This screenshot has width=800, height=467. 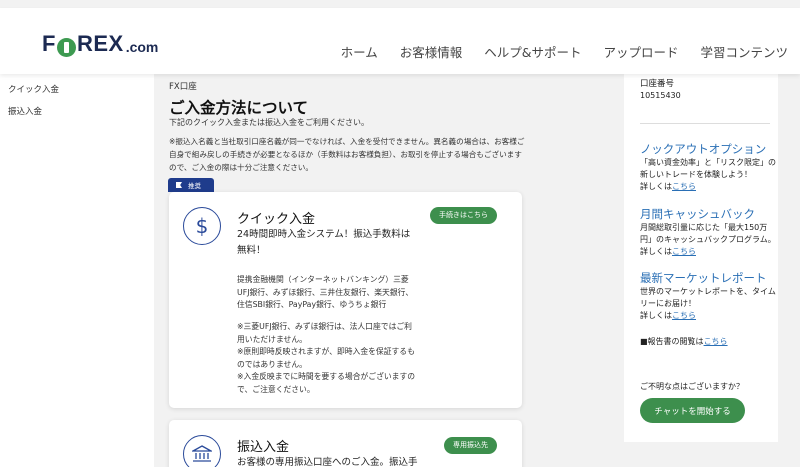 I want to click on dollar-icon: $, so click(x=202, y=226).